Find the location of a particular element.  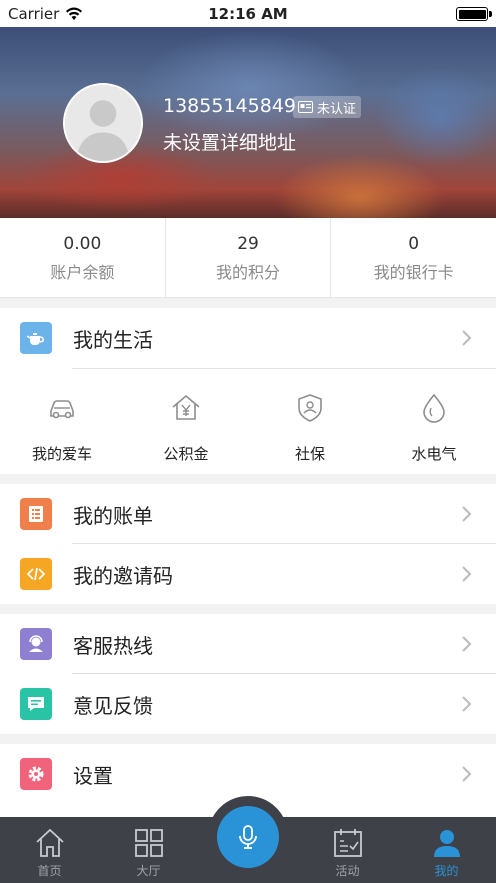

tab-hall: 大厅 is located at coordinates (148, 848).